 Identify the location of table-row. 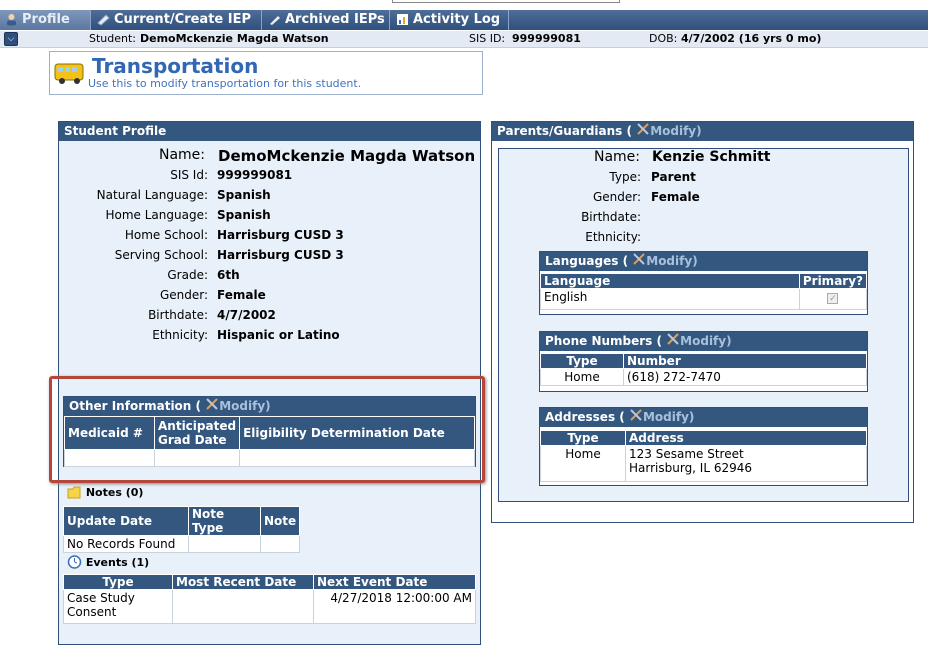
(269, 458).